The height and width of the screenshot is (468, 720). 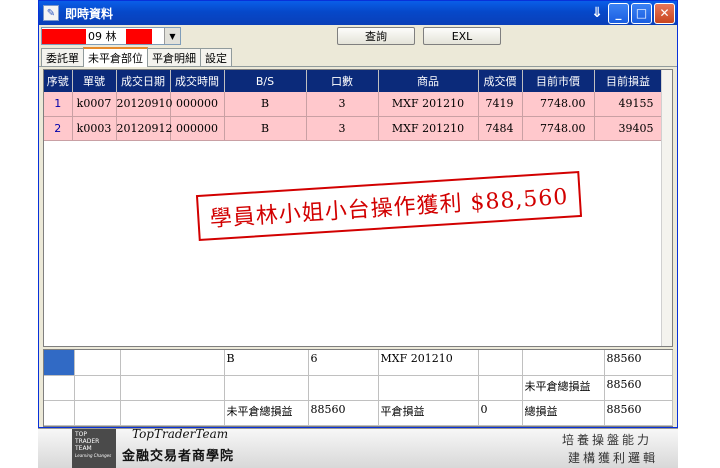 I want to click on tab-strip: 委託單 未平倉部位 平倉明細 設定, so click(x=358, y=57).